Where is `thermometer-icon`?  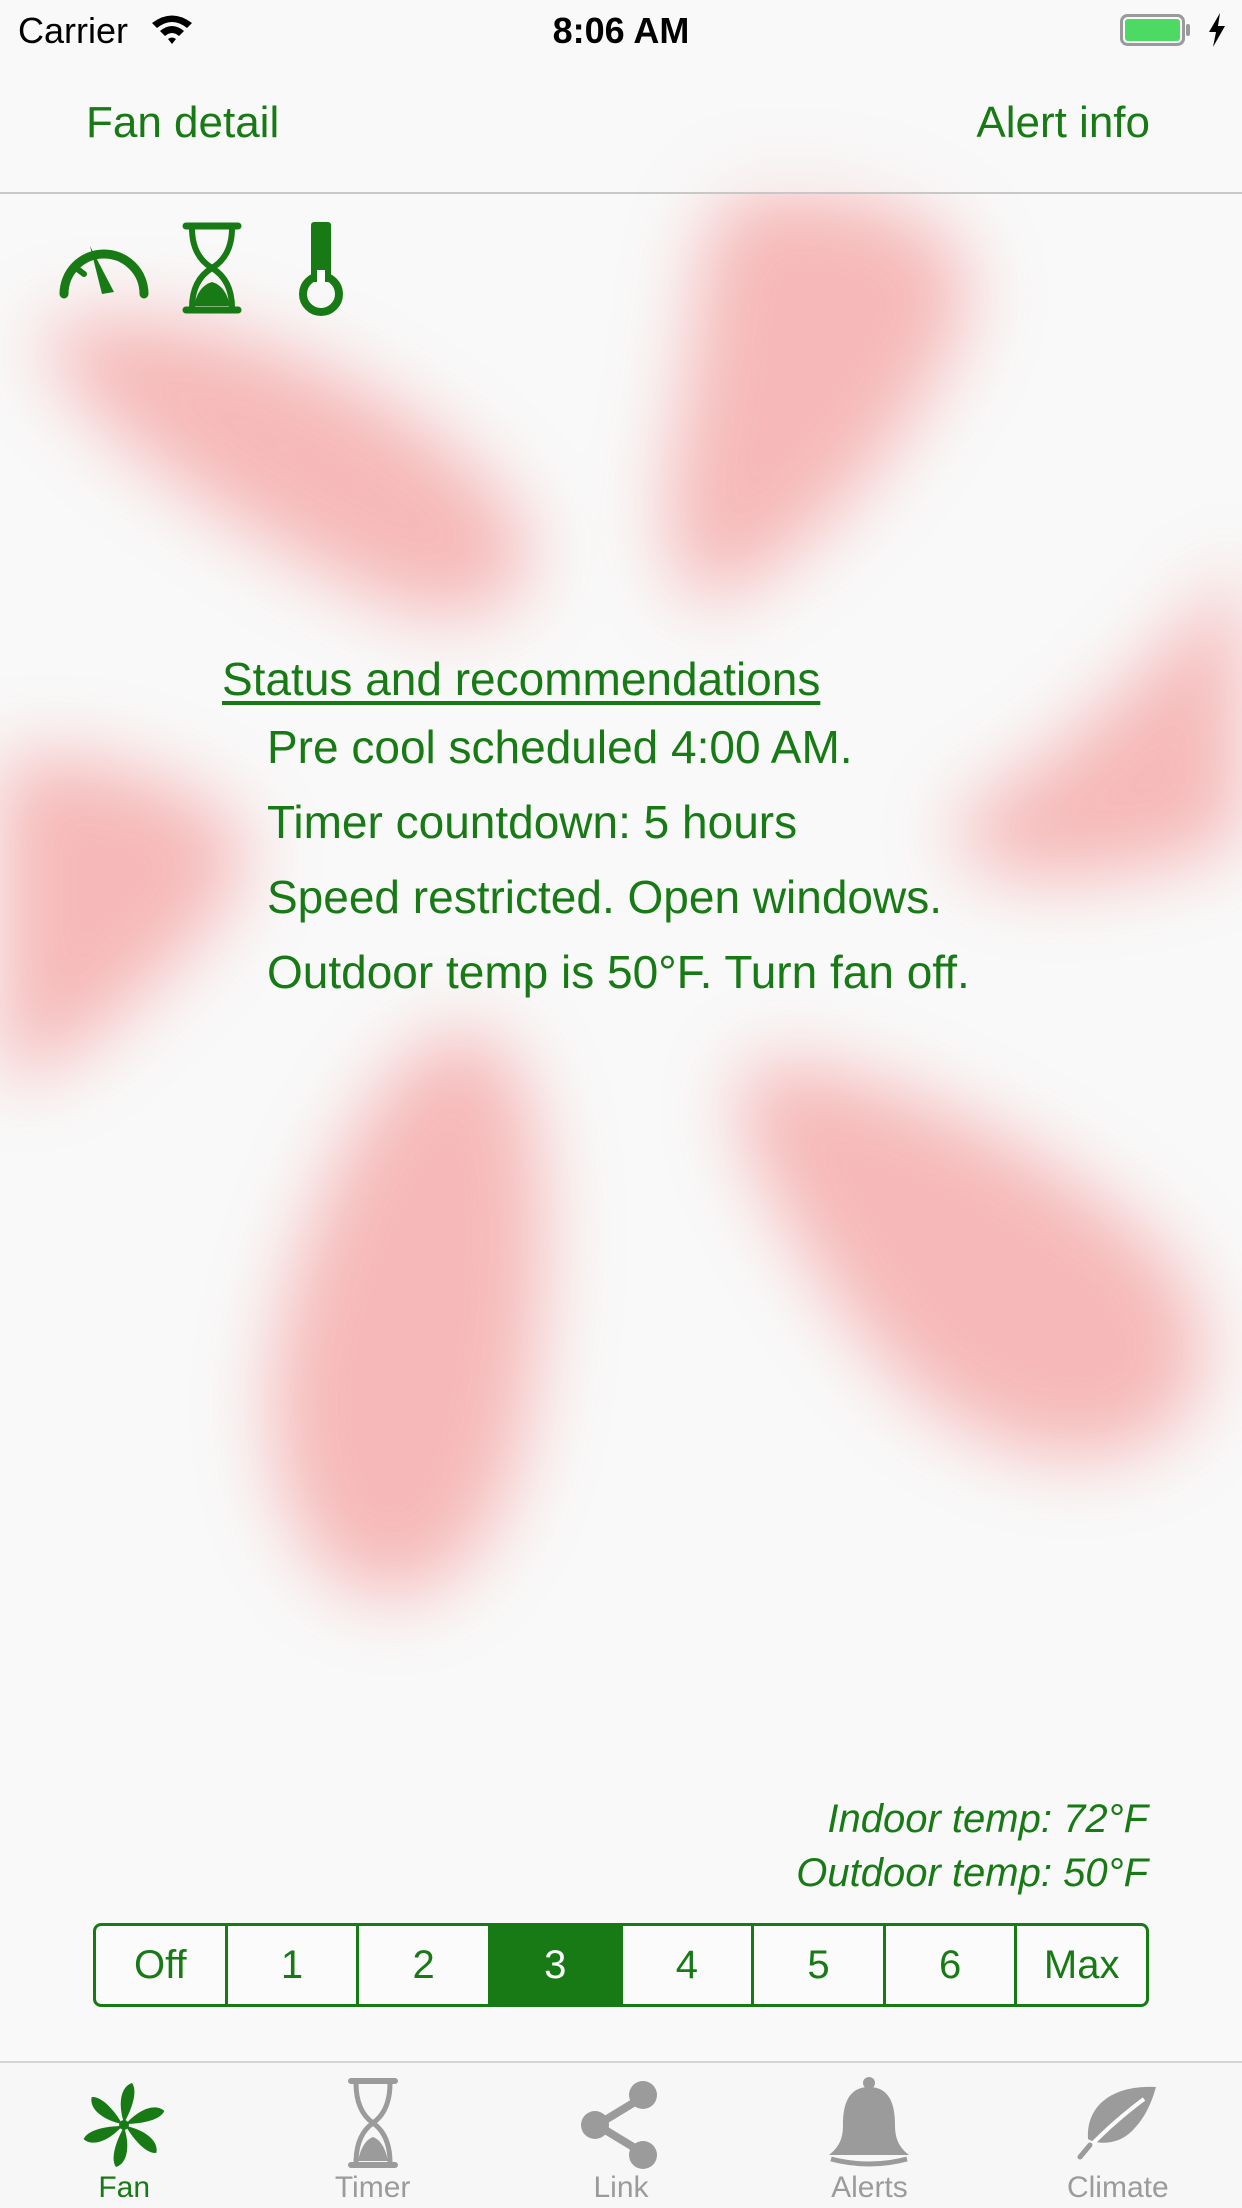
thermometer-icon is located at coordinates (321, 269).